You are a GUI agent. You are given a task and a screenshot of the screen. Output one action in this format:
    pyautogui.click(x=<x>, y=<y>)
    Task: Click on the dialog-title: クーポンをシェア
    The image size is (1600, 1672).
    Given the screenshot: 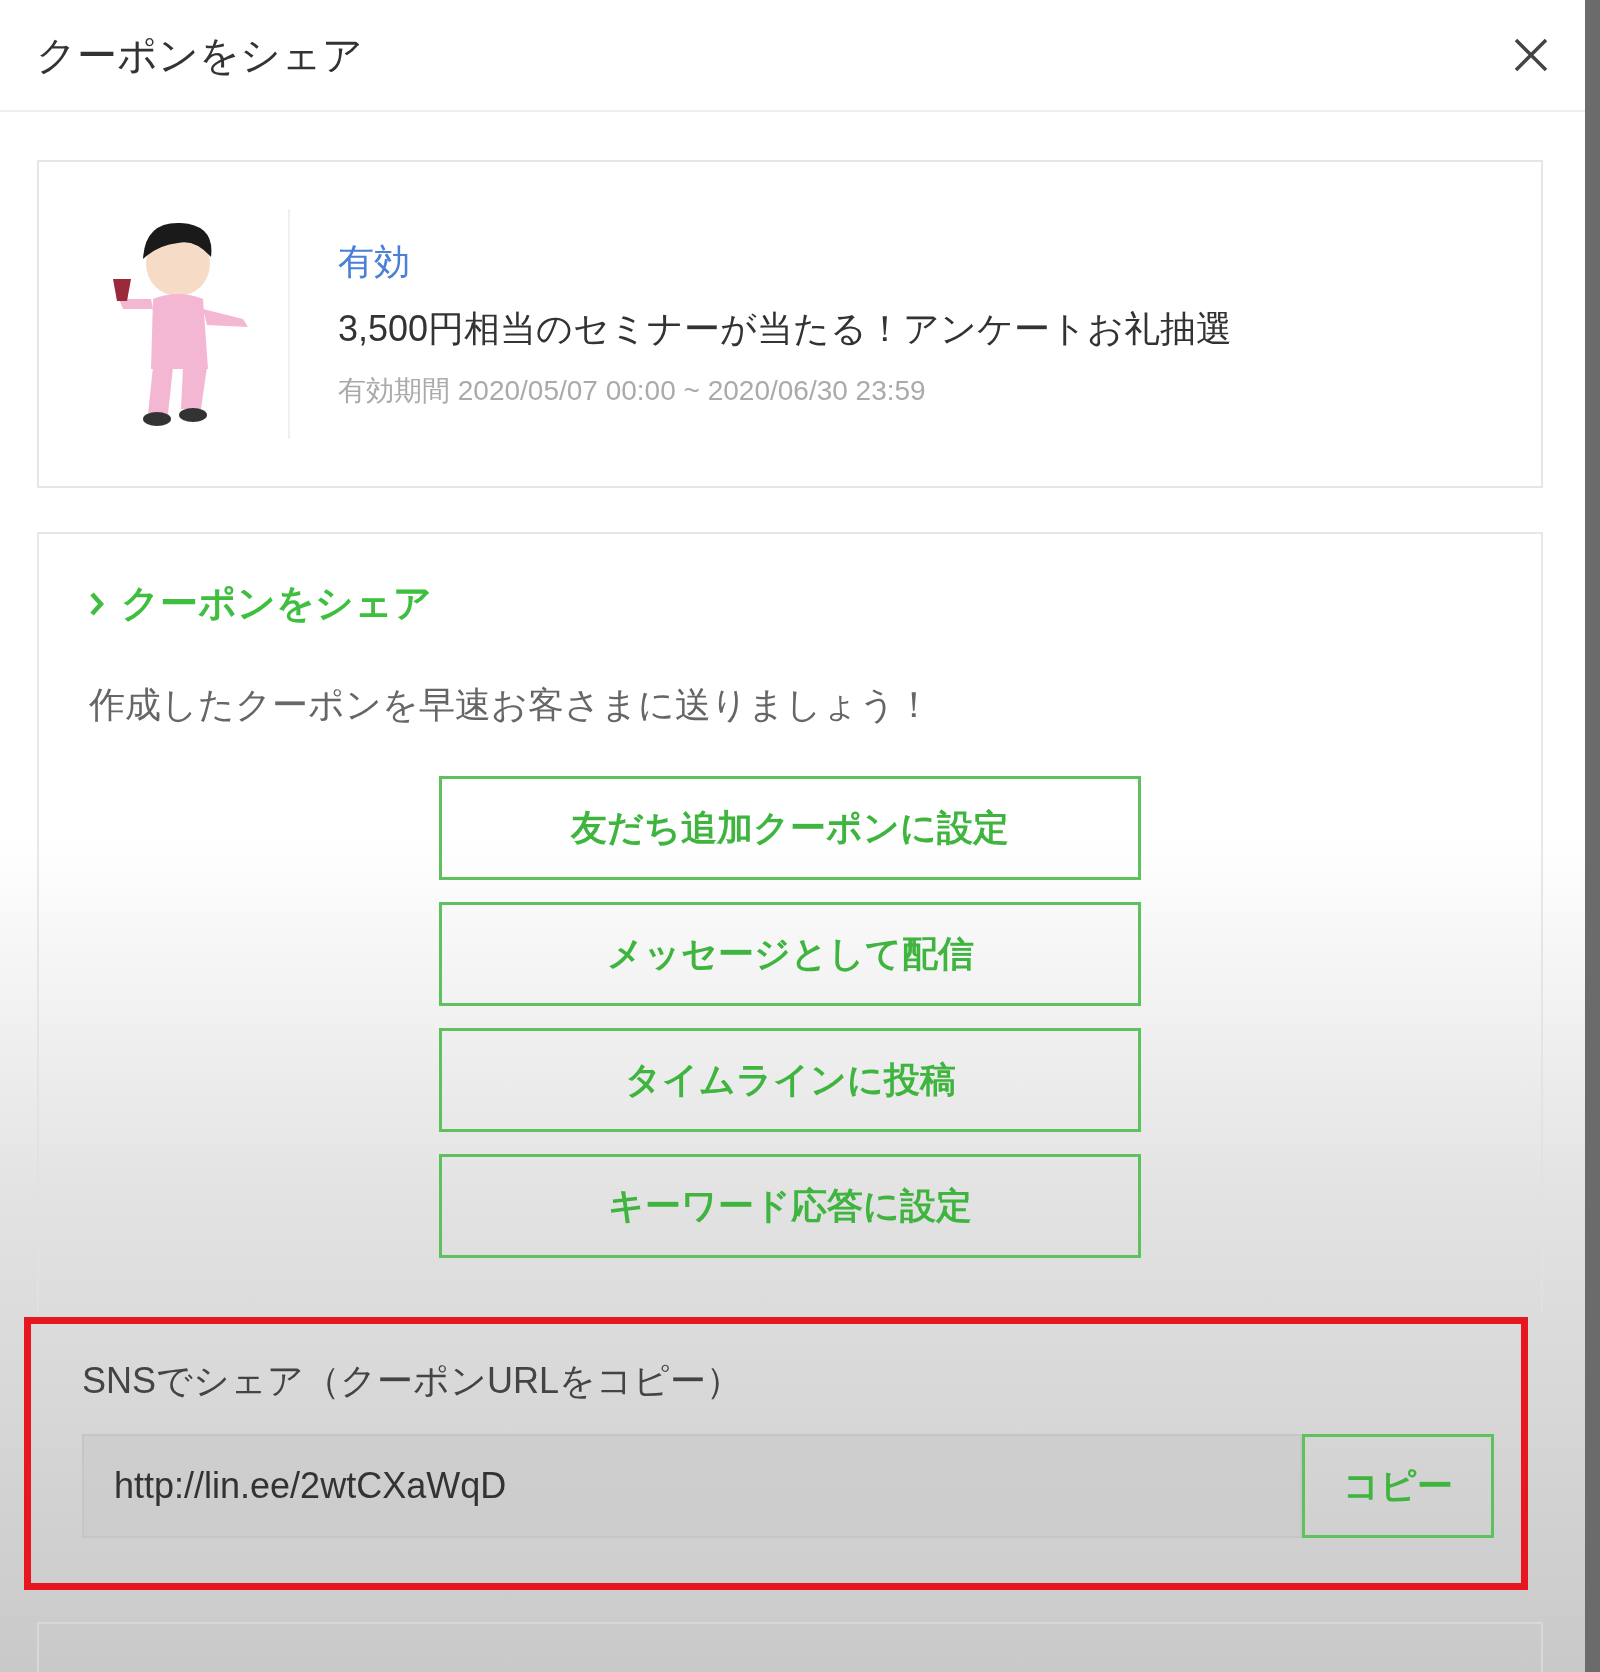 What is the action you would take?
    pyautogui.click(x=199, y=55)
    